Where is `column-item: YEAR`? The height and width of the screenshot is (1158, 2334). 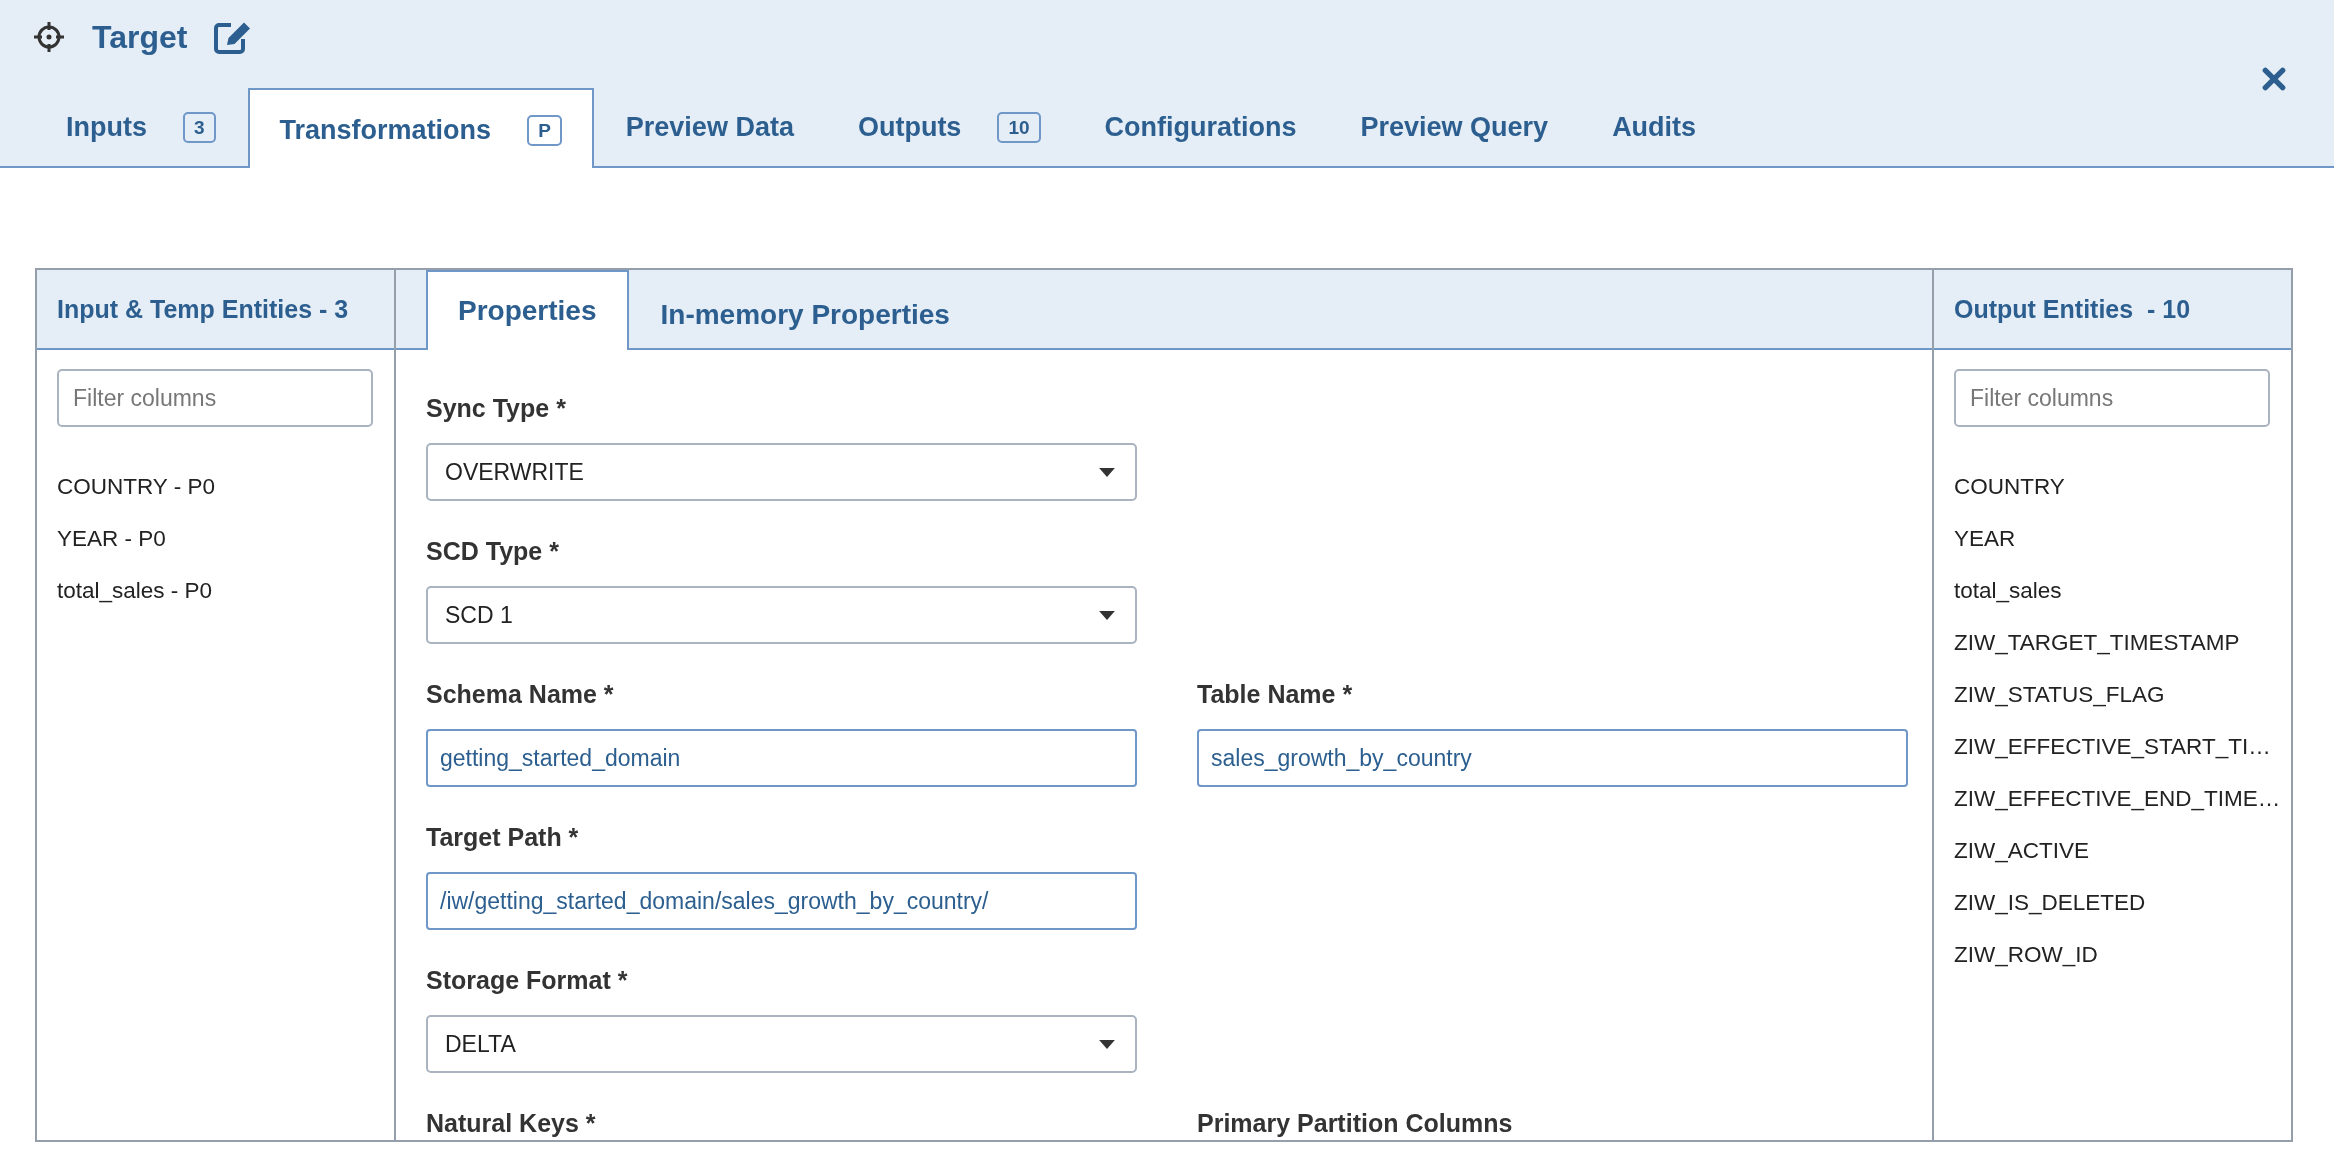
column-item: YEAR is located at coordinates (2121, 539).